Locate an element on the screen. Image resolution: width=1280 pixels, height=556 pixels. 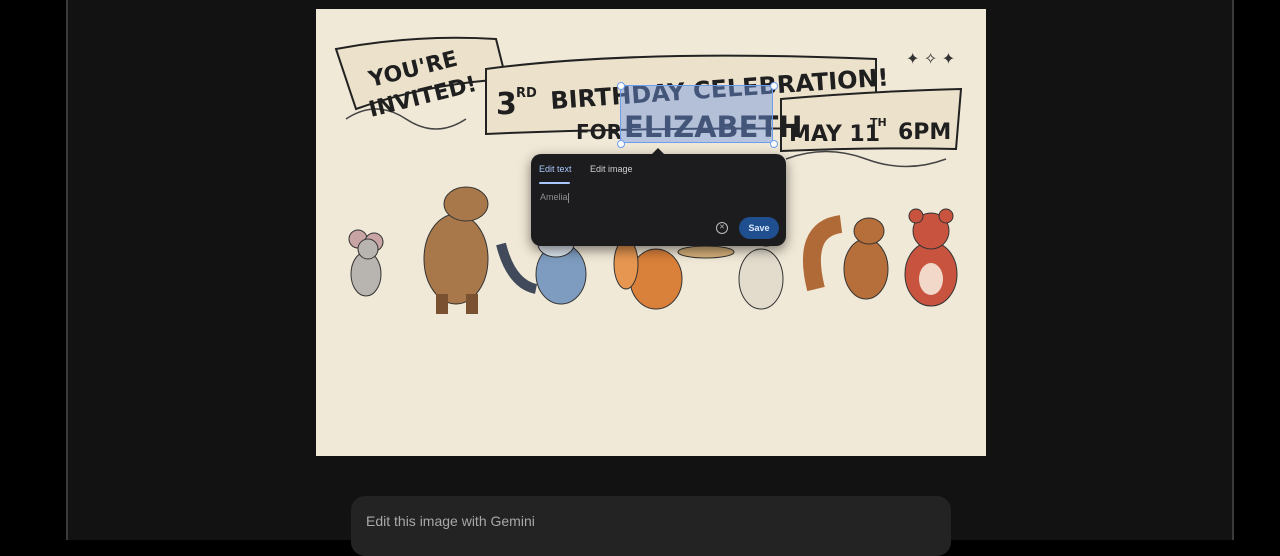
sparkle-icon: ✦ ✧ ✦ is located at coordinates (930, 59).